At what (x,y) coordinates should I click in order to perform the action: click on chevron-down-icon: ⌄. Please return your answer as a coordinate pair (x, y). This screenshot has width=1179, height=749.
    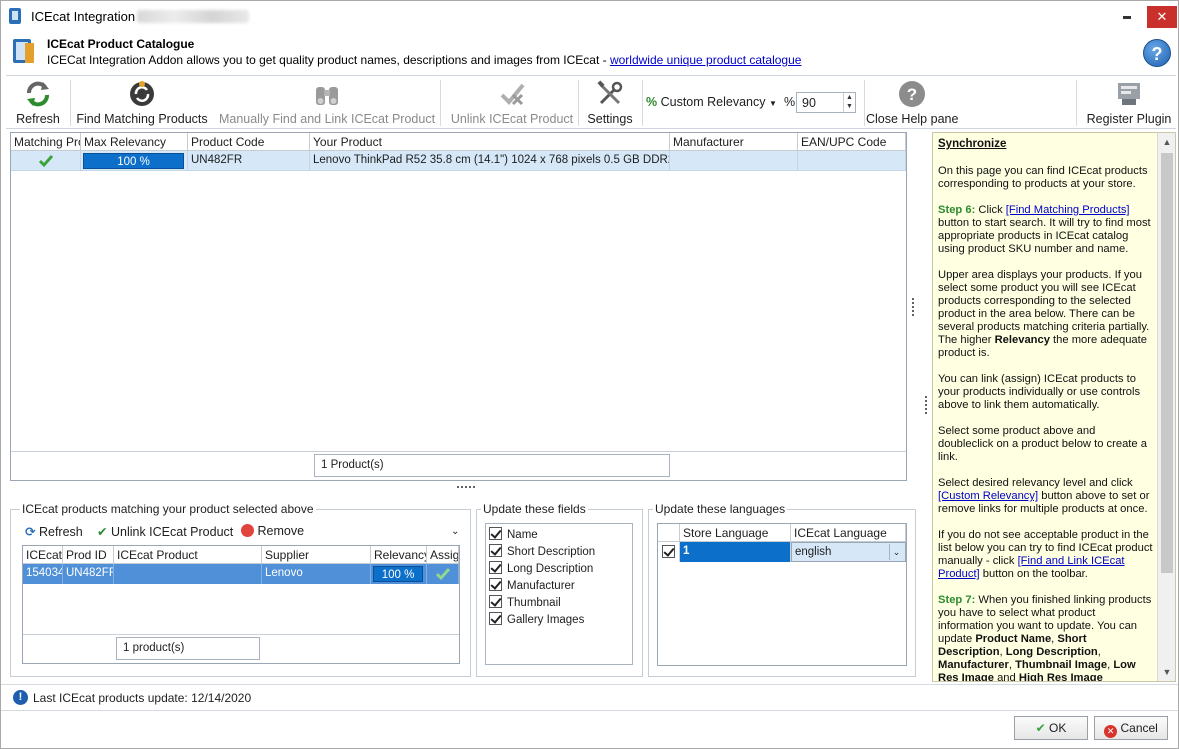
    Looking at the image, I should click on (896, 552).